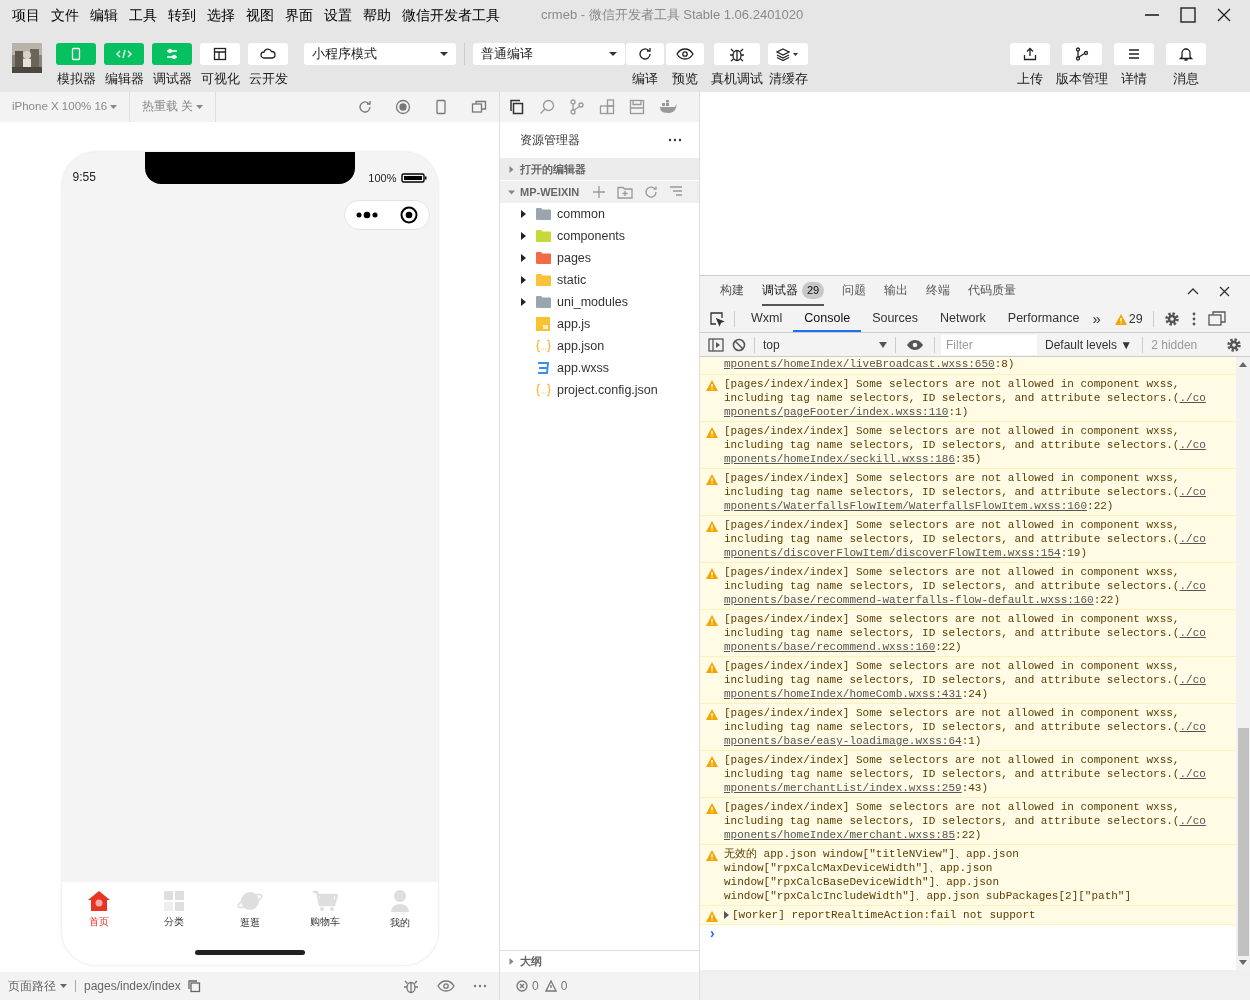 This screenshot has height=1000, width=1250. I want to click on file-tree-item: project.config.json, so click(599, 390).